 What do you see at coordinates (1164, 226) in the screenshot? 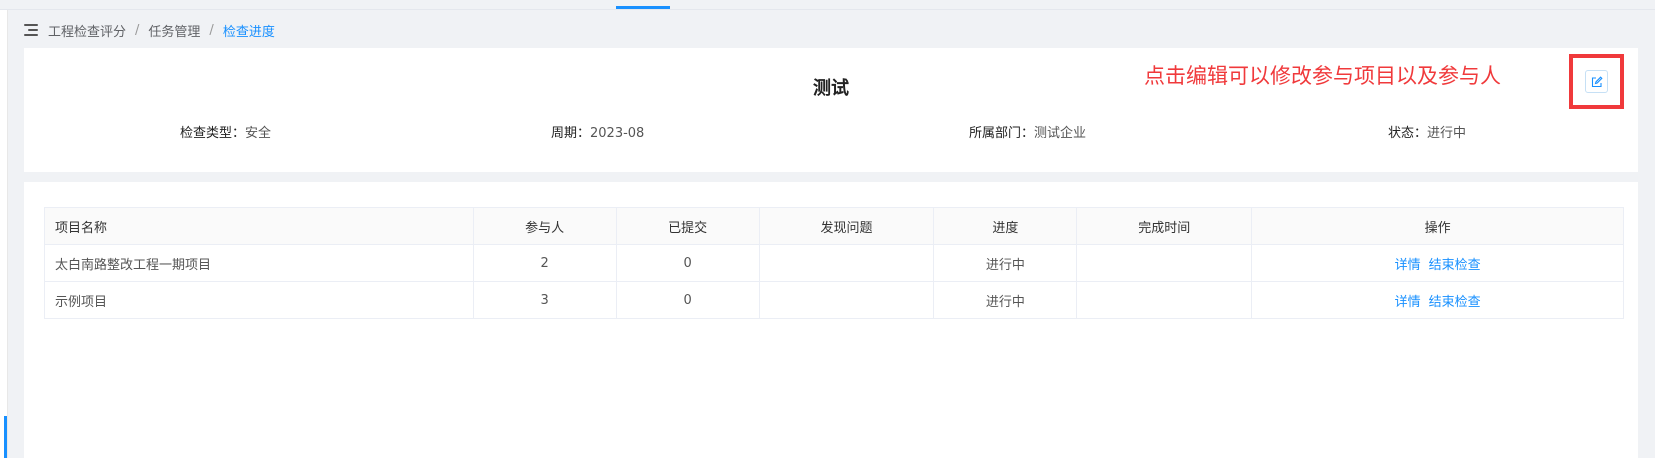
I see `column-header-finish-time: 完成时间` at bounding box center [1164, 226].